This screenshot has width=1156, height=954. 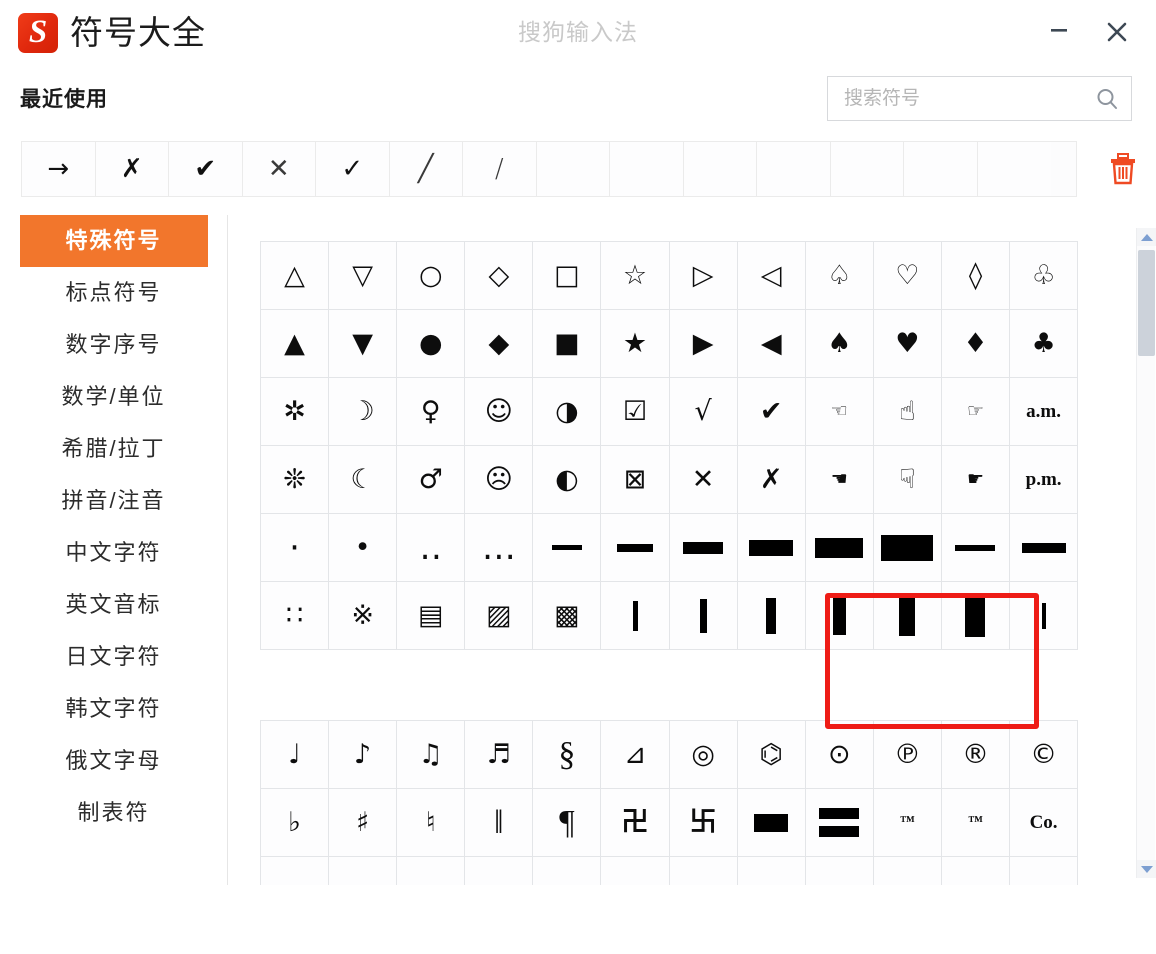 What do you see at coordinates (114, 293) in the screenshot?
I see `sidebar-item-1: 标点符号` at bounding box center [114, 293].